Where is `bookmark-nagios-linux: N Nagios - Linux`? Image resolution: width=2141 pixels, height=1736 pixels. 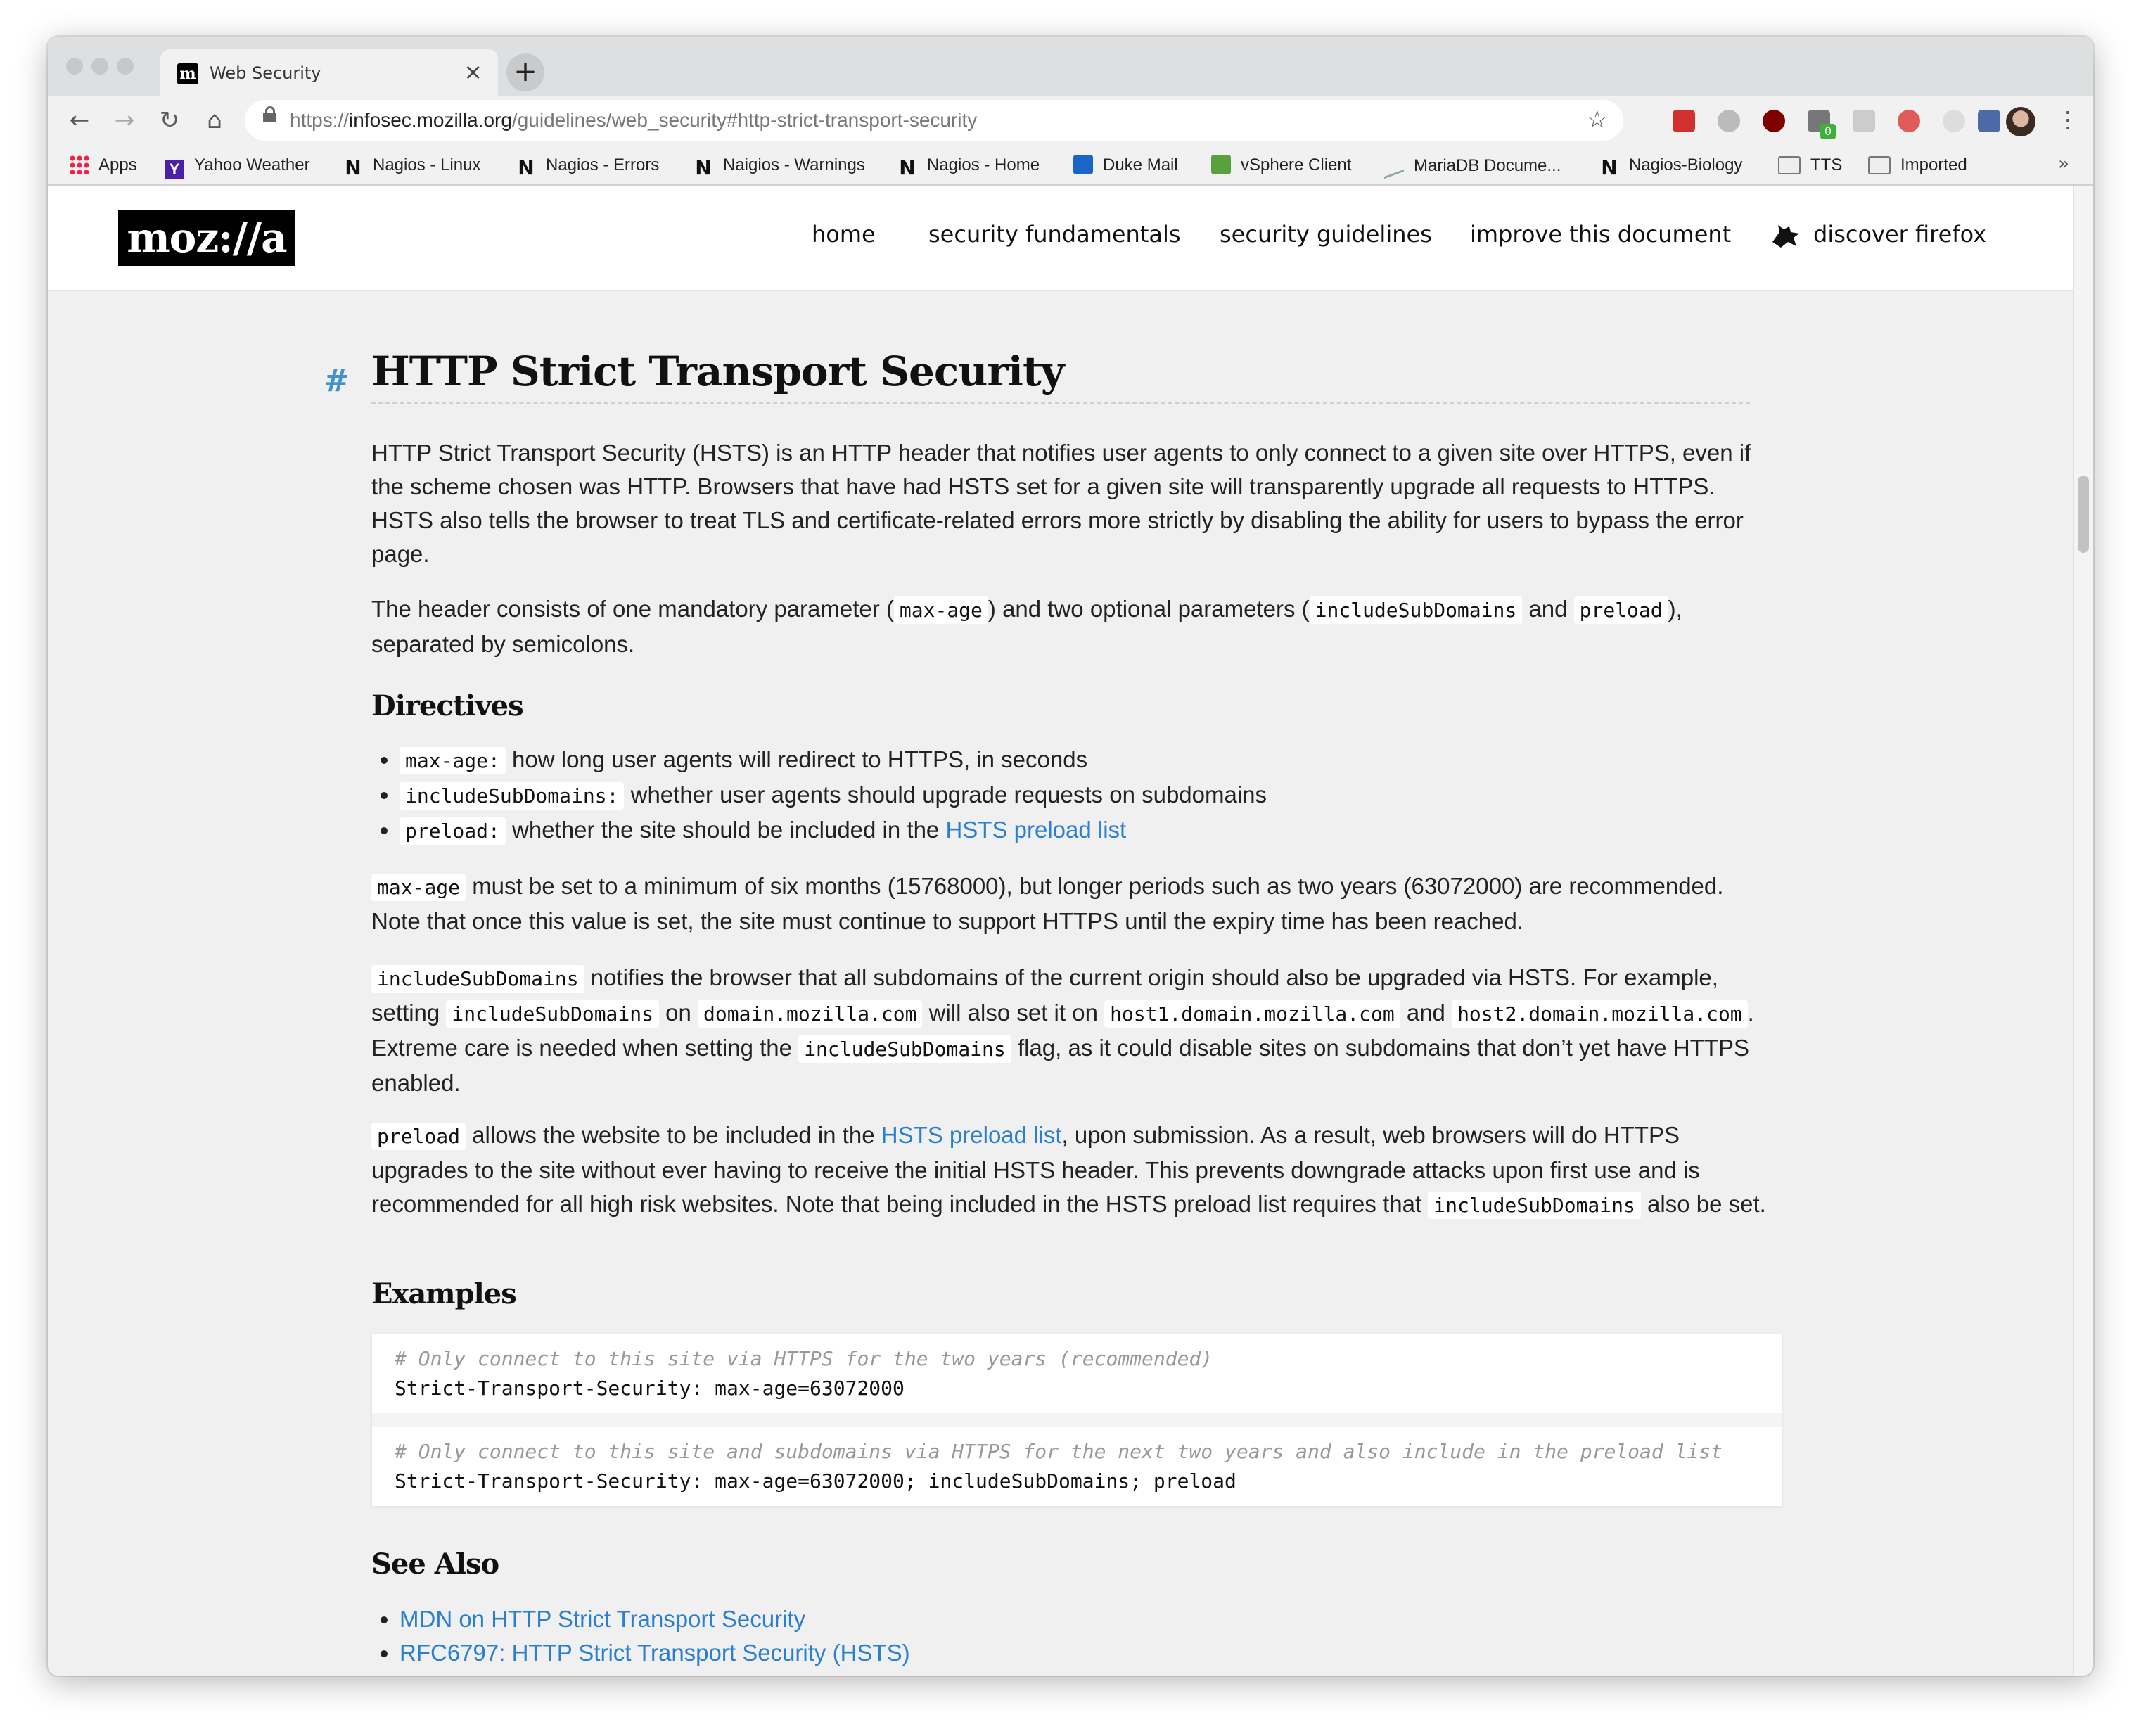 bookmark-nagios-linux: N Nagios - Linux is located at coordinates (412, 166).